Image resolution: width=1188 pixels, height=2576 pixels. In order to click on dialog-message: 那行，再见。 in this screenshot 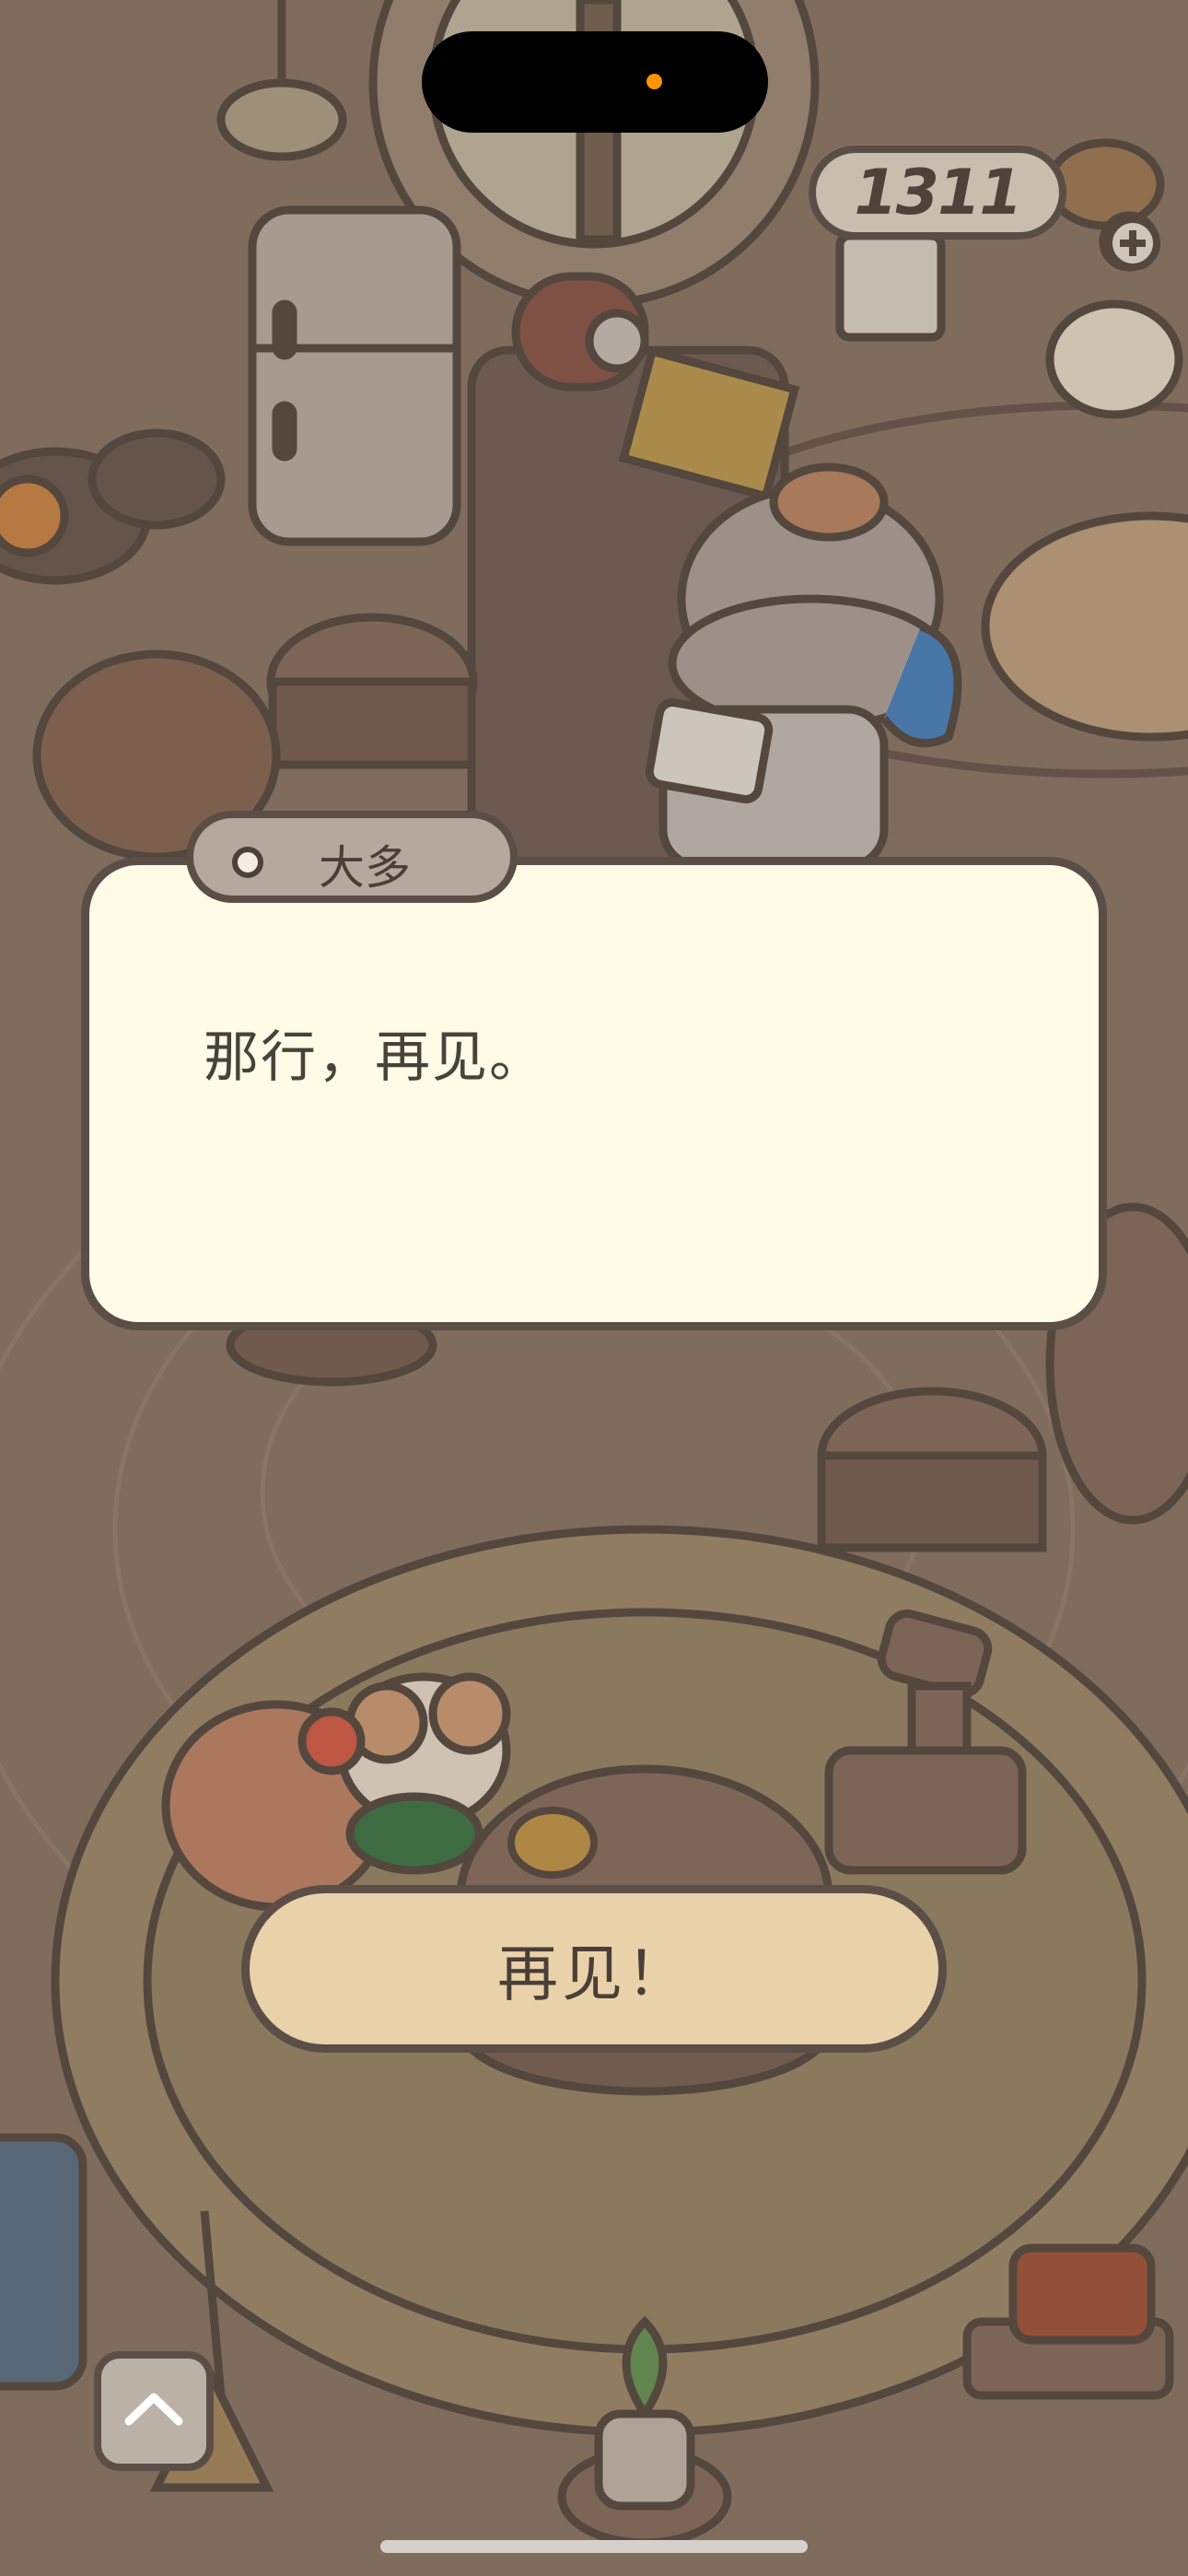, I will do `click(375, 1057)`.